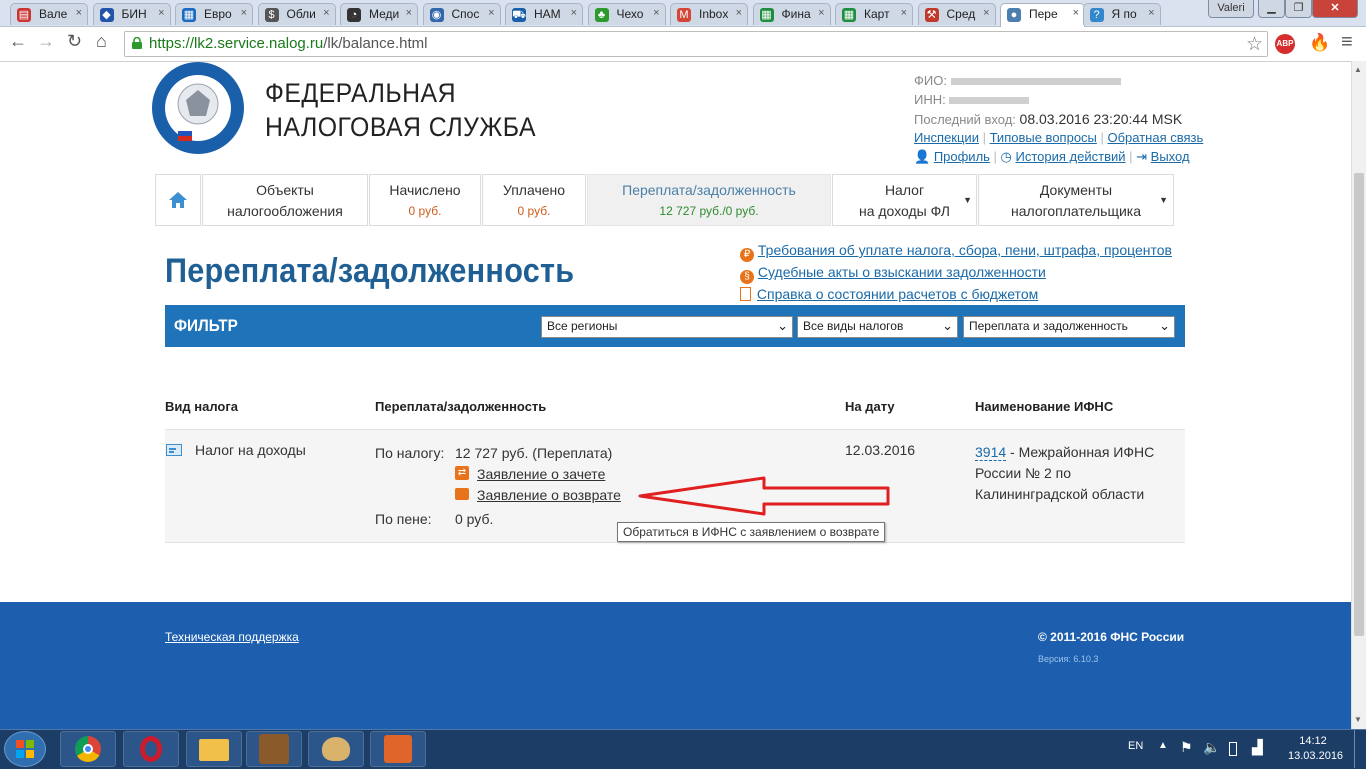 The image size is (1366, 769). What do you see at coordinates (1076, 200) in the screenshot?
I see `nav-documents: Документы налогоплательщика ▼` at bounding box center [1076, 200].